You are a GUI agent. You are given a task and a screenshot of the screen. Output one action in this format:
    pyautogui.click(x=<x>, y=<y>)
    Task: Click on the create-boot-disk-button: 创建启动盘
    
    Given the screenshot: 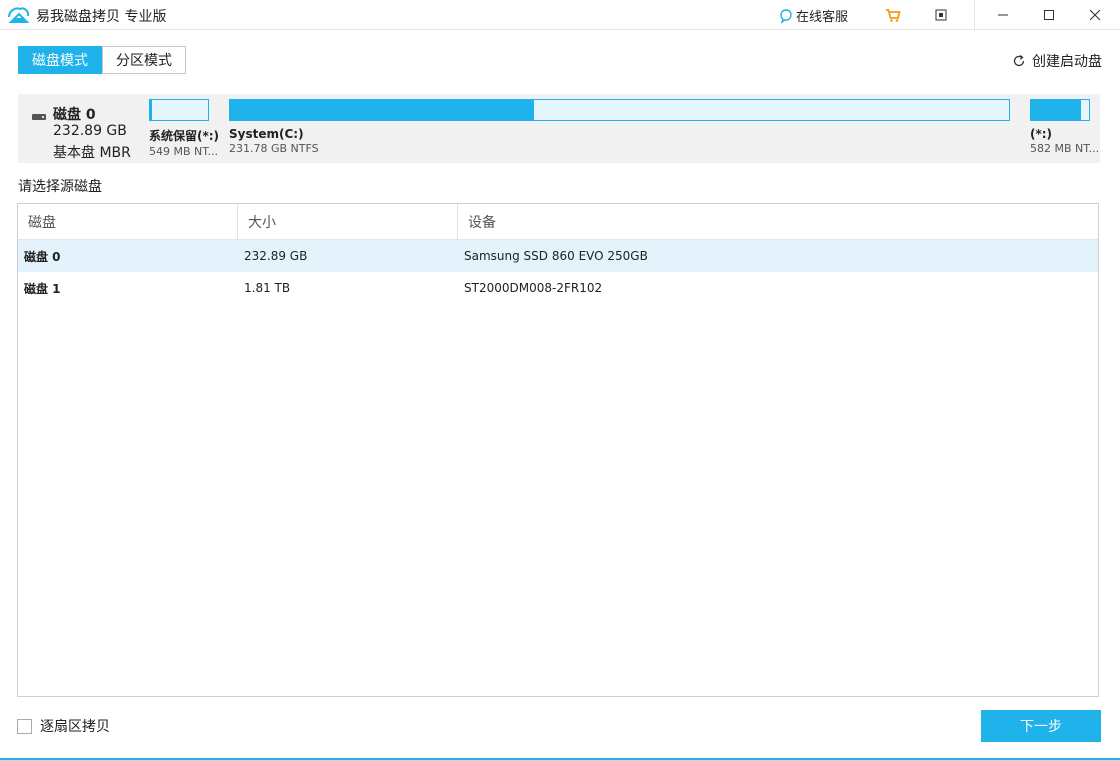 What is the action you would take?
    pyautogui.click(x=1057, y=61)
    